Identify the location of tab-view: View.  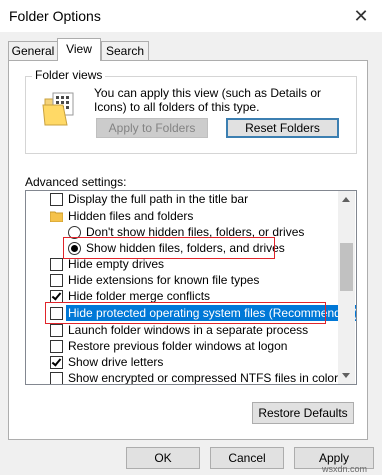
(79, 49).